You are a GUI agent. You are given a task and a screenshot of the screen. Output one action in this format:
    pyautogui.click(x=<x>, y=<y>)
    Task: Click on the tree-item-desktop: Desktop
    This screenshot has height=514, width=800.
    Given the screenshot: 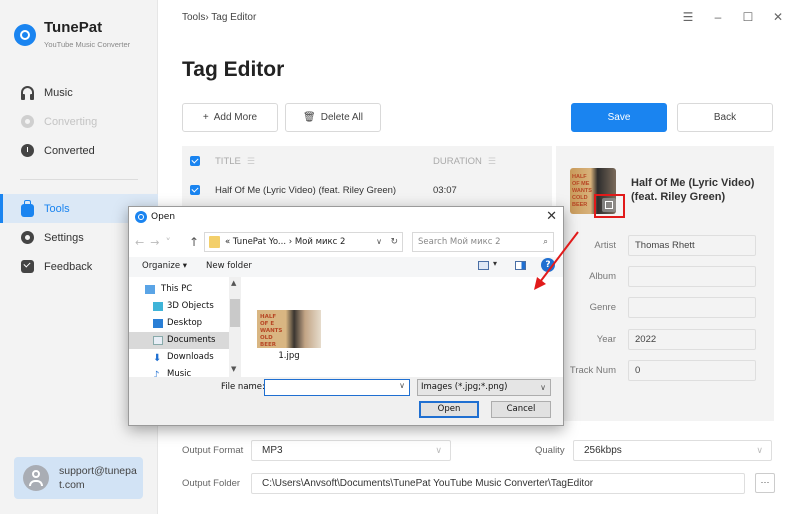 What is the action you would take?
    pyautogui.click(x=179, y=323)
    